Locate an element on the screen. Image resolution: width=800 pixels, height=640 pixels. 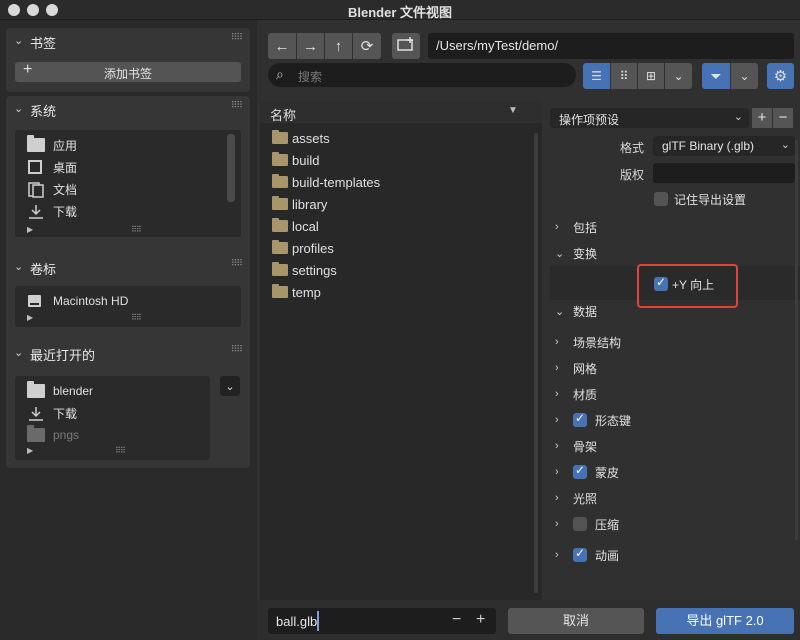
subsection-compression: › is located at coordinates (564, 524).